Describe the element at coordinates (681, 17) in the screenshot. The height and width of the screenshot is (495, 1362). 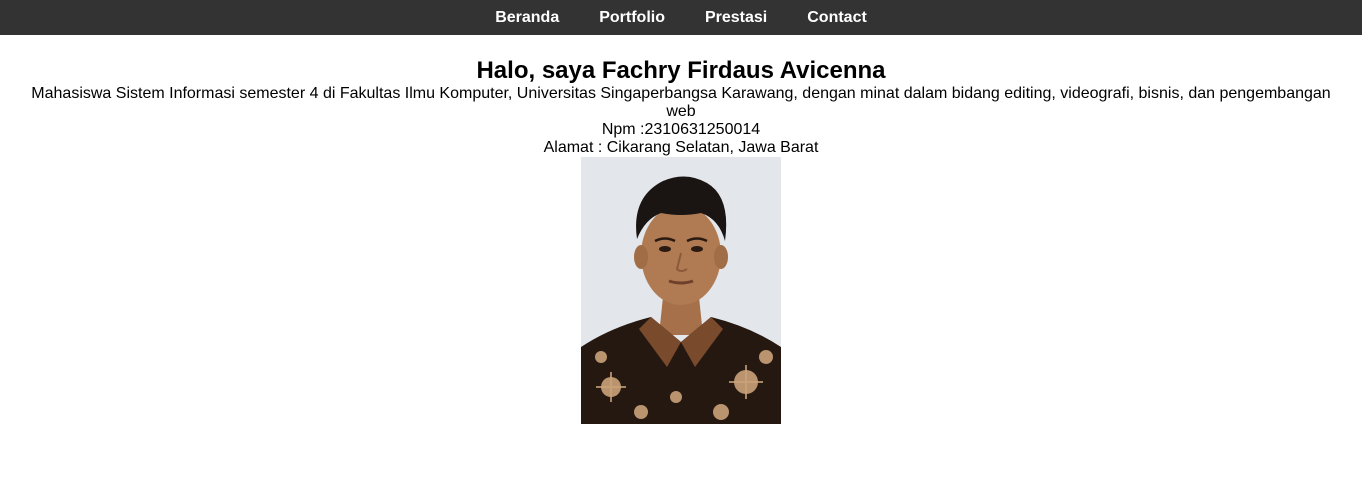
I see `top-navbar: Beranda Portfolio Prestasi Contact` at that location.